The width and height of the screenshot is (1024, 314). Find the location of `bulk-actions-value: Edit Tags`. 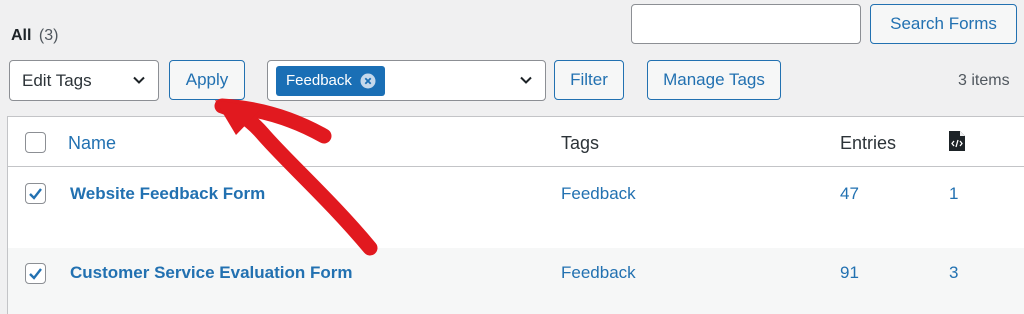

bulk-actions-value: Edit Tags is located at coordinates (57, 80).